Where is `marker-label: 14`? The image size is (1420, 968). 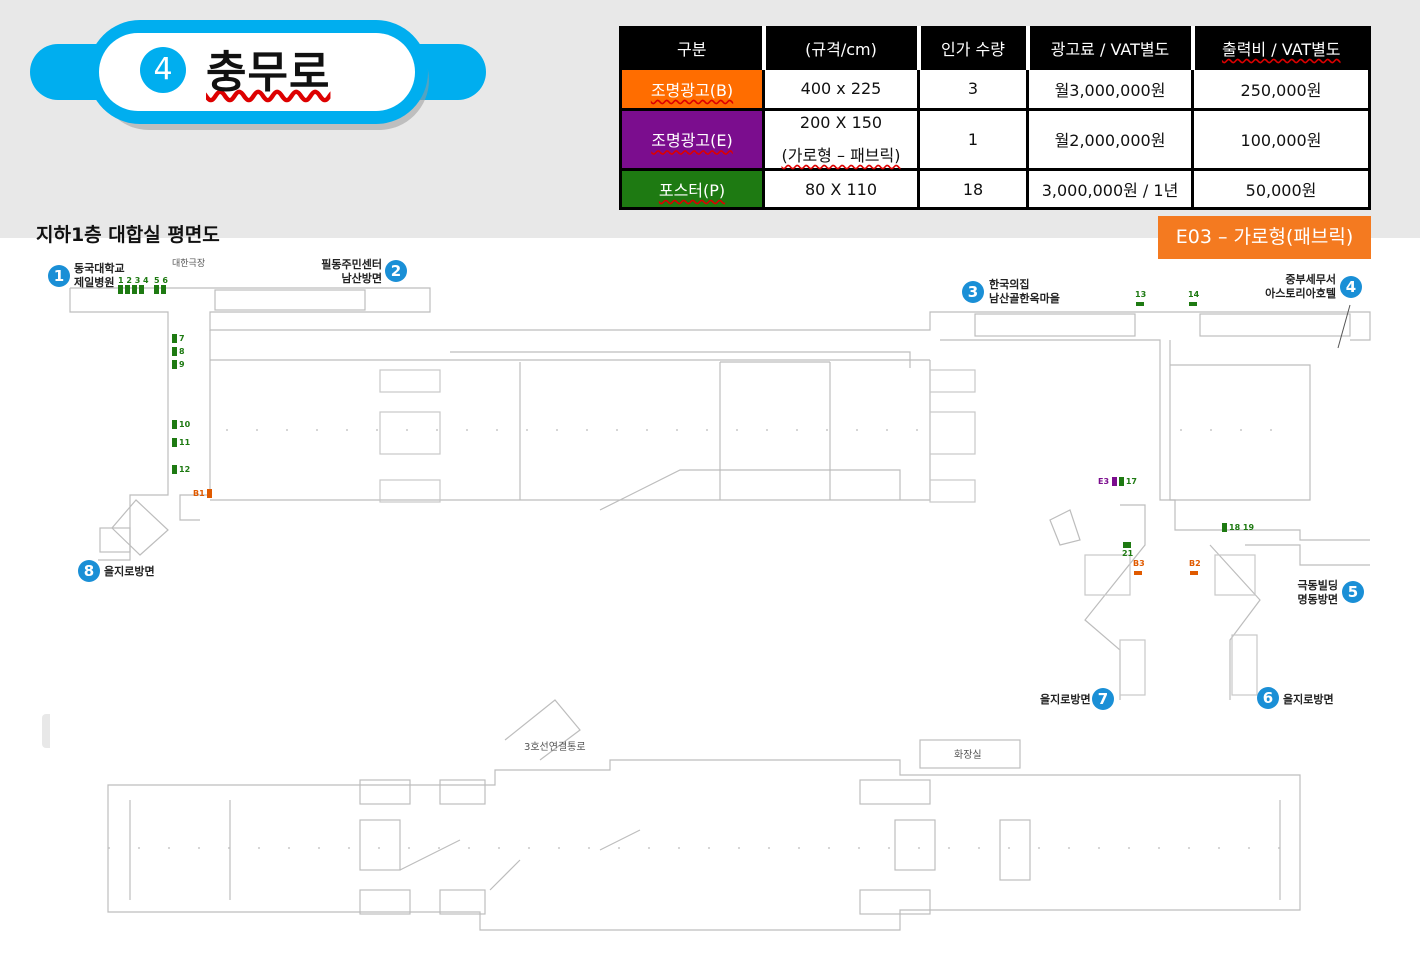 marker-label: 14 is located at coordinates (1194, 294).